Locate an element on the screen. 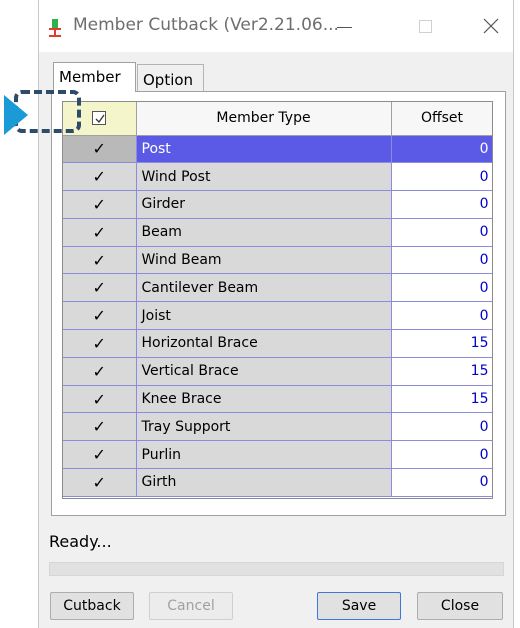 Image resolution: width=520 pixels, height=628 pixels. table-row: ✓ Purlin 0 is located at coordinates (277, 455).